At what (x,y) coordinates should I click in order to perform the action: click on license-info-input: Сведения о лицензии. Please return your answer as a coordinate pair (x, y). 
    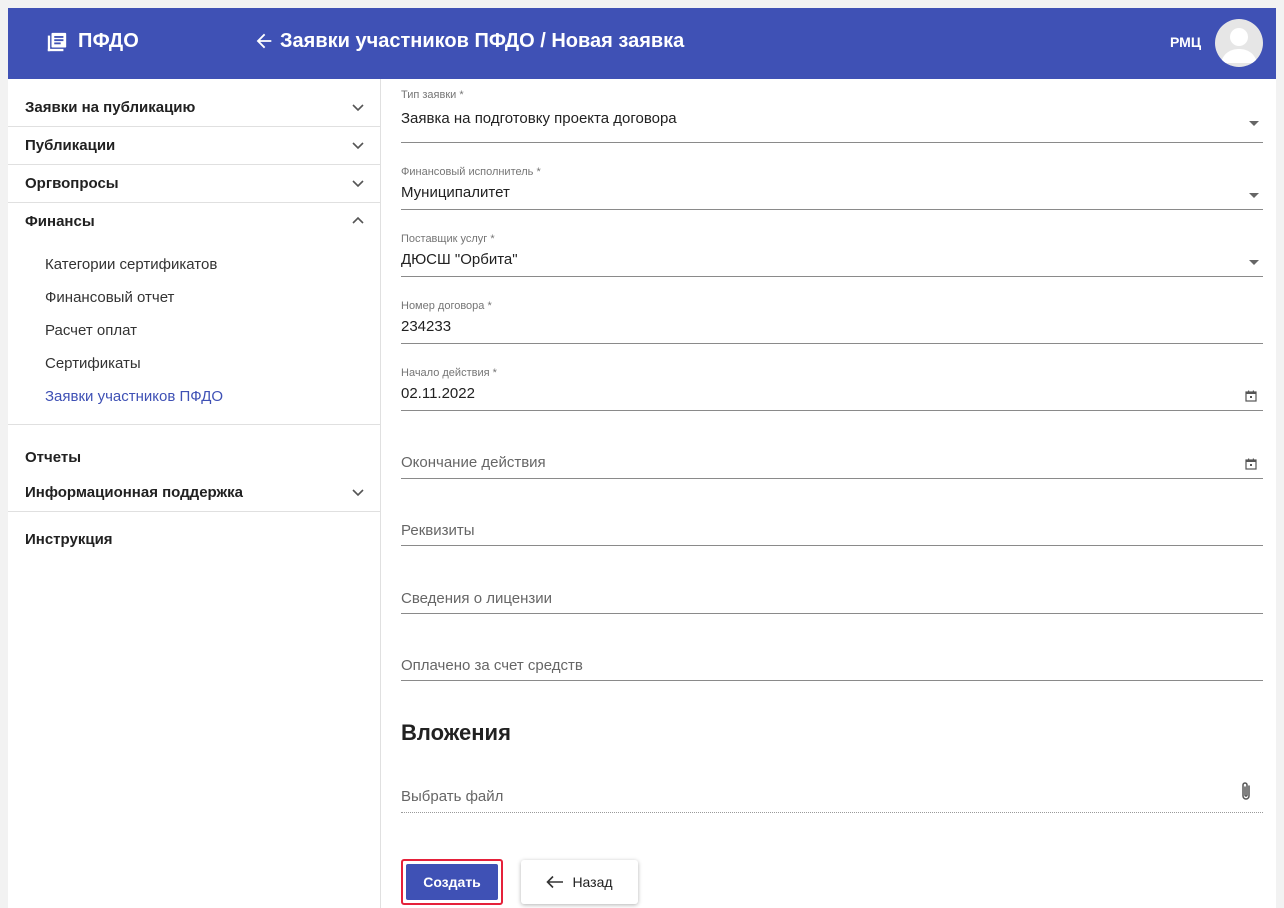
    Looking at the image, I should click on (832, 591).